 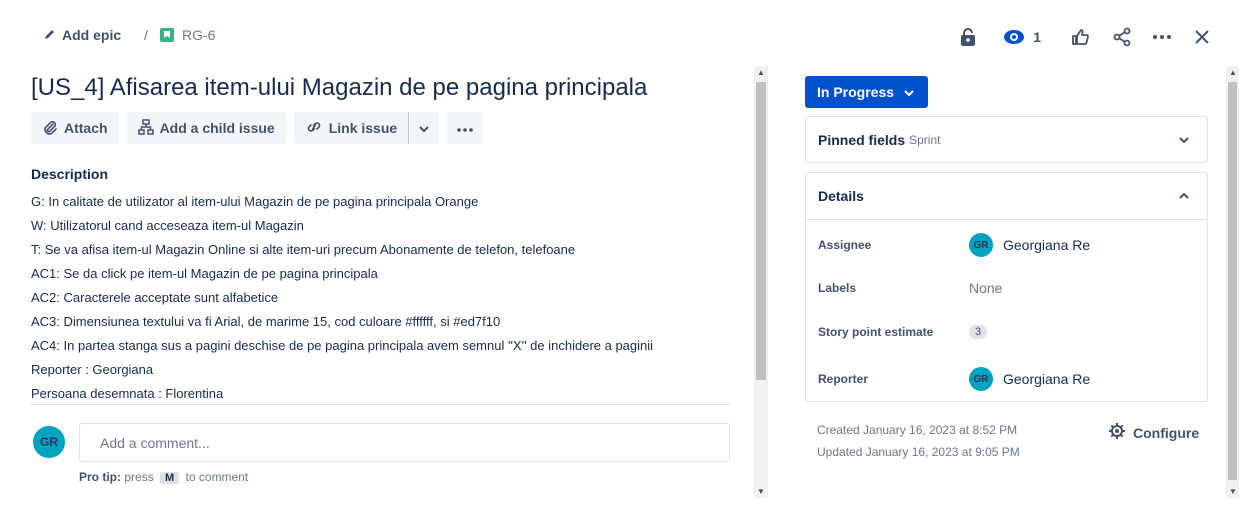 I want to click on updated-timestamp: Updated January 16, 2023 at 9:05 PM, so click(x=918, y=452).